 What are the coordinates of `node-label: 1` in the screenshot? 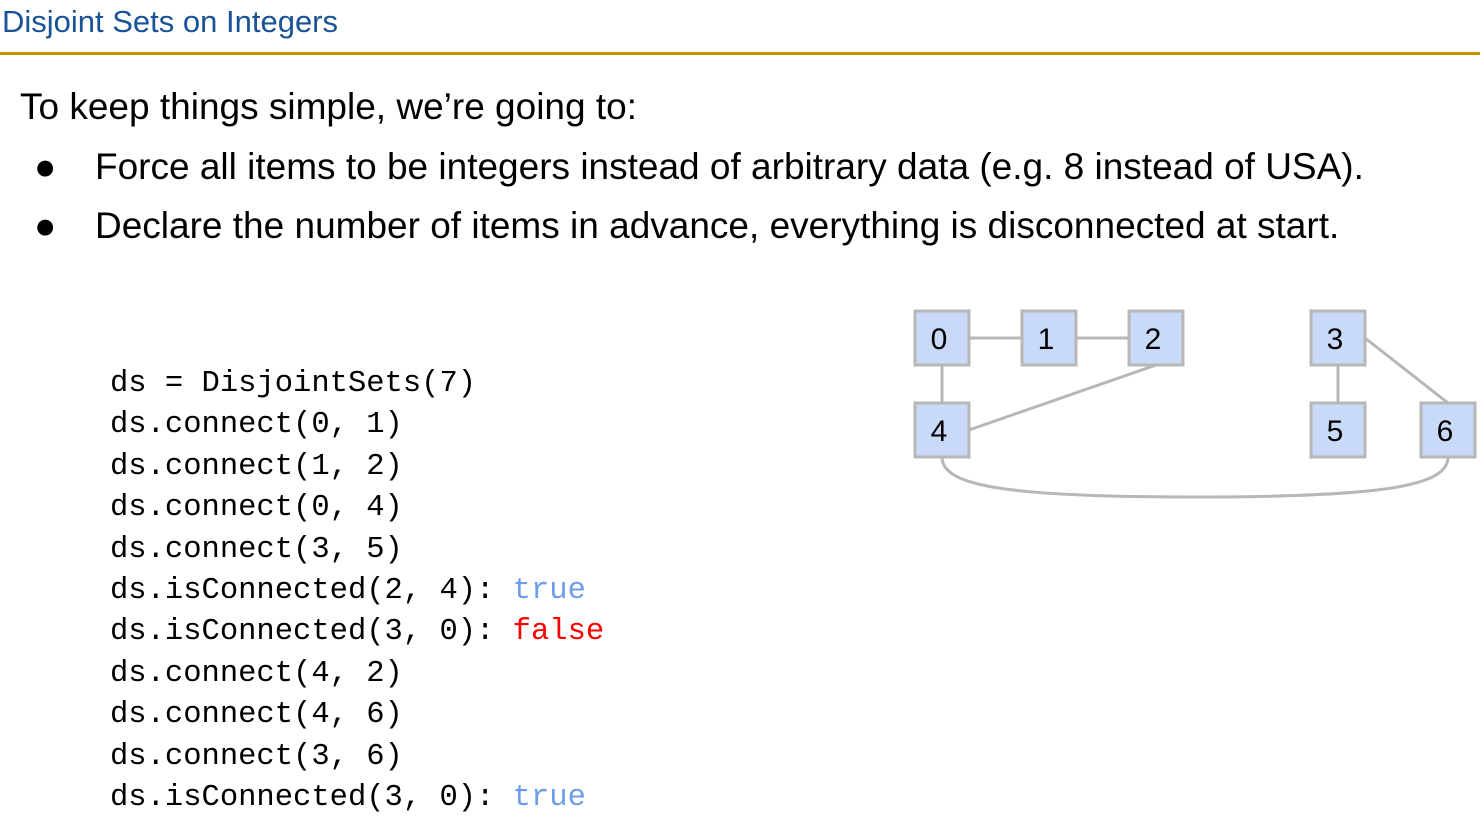 It's located at (1046, 339).